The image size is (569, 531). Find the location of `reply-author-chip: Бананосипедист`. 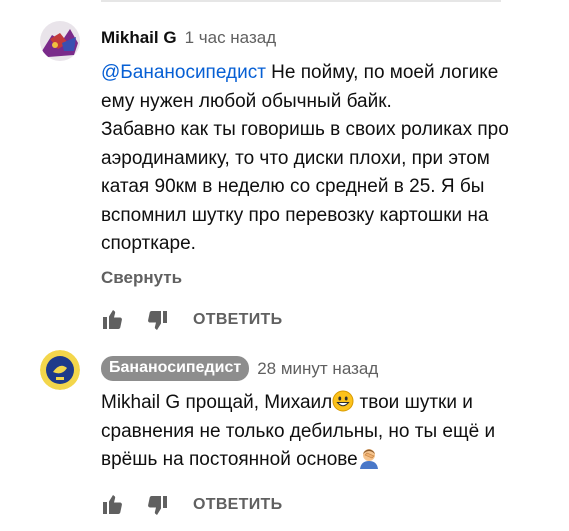

reply-author-chip: Бананосипедист is located at coordinates (175, 368).